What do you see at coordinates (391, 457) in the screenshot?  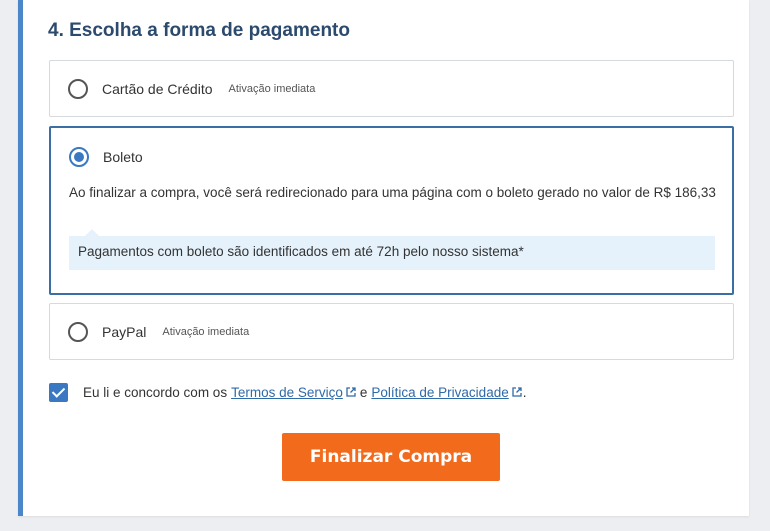 I see `finalize-purchase-button: Finalizar Compra` at bounding box center [391, 457].